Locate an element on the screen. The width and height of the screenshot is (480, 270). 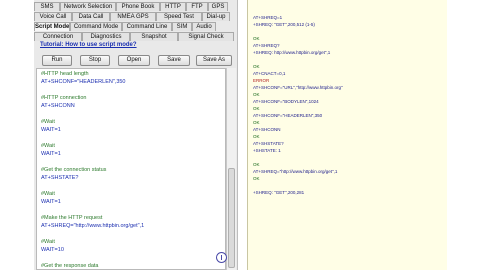
tab-dial-up: Dial-up is located at coordinates (216, 16).